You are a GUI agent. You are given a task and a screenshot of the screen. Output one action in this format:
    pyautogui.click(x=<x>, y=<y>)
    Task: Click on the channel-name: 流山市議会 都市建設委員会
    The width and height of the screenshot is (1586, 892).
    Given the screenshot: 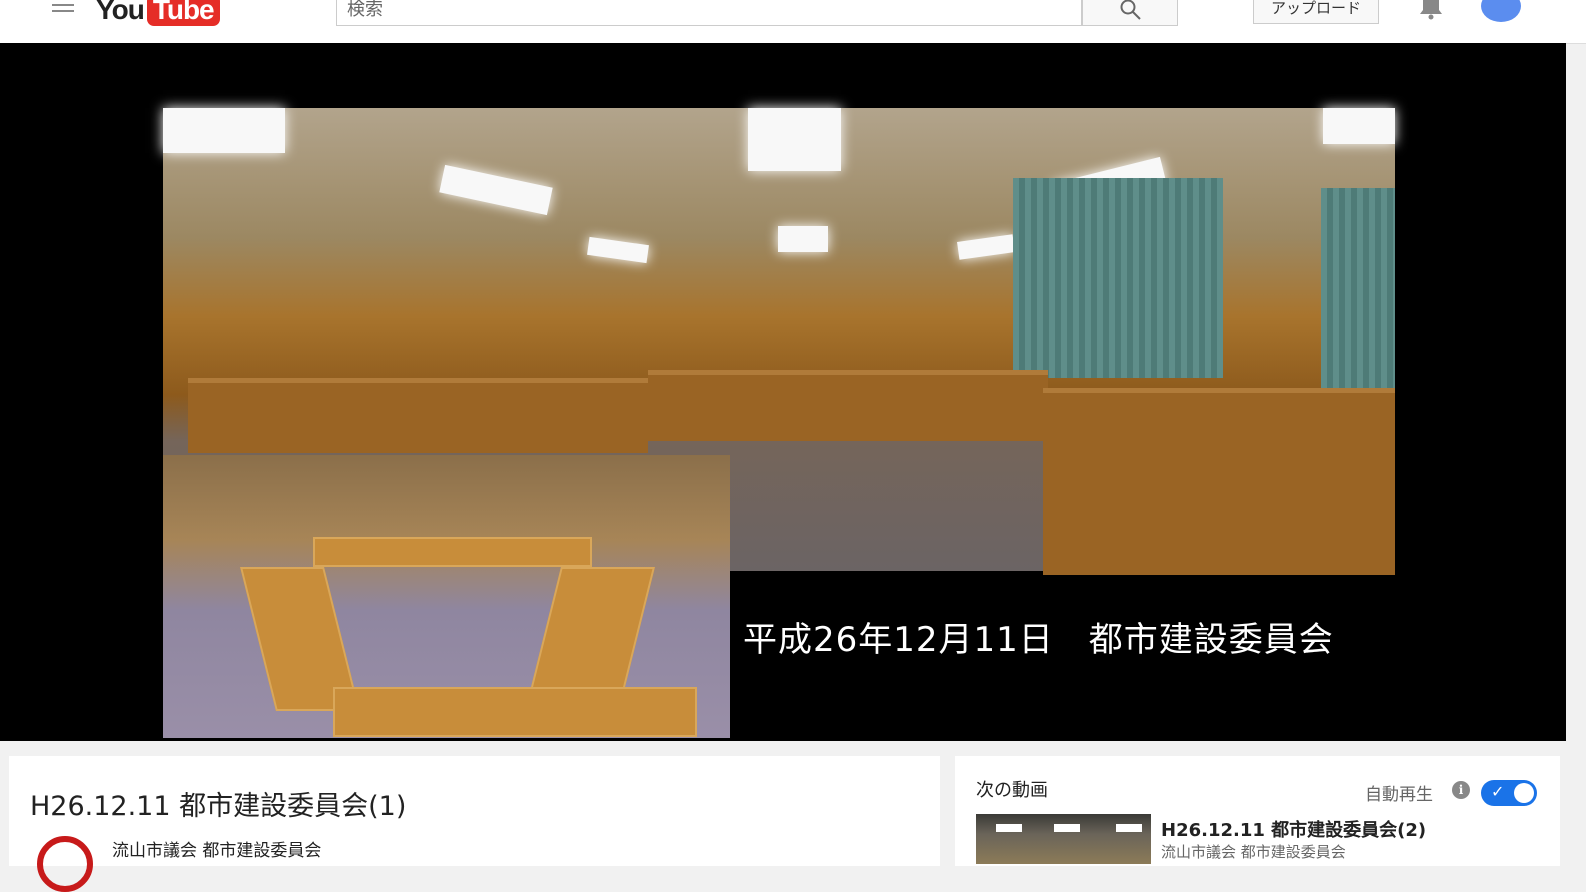 What is the action you would take?
    pyautogui.click(x=216, y=848)
    